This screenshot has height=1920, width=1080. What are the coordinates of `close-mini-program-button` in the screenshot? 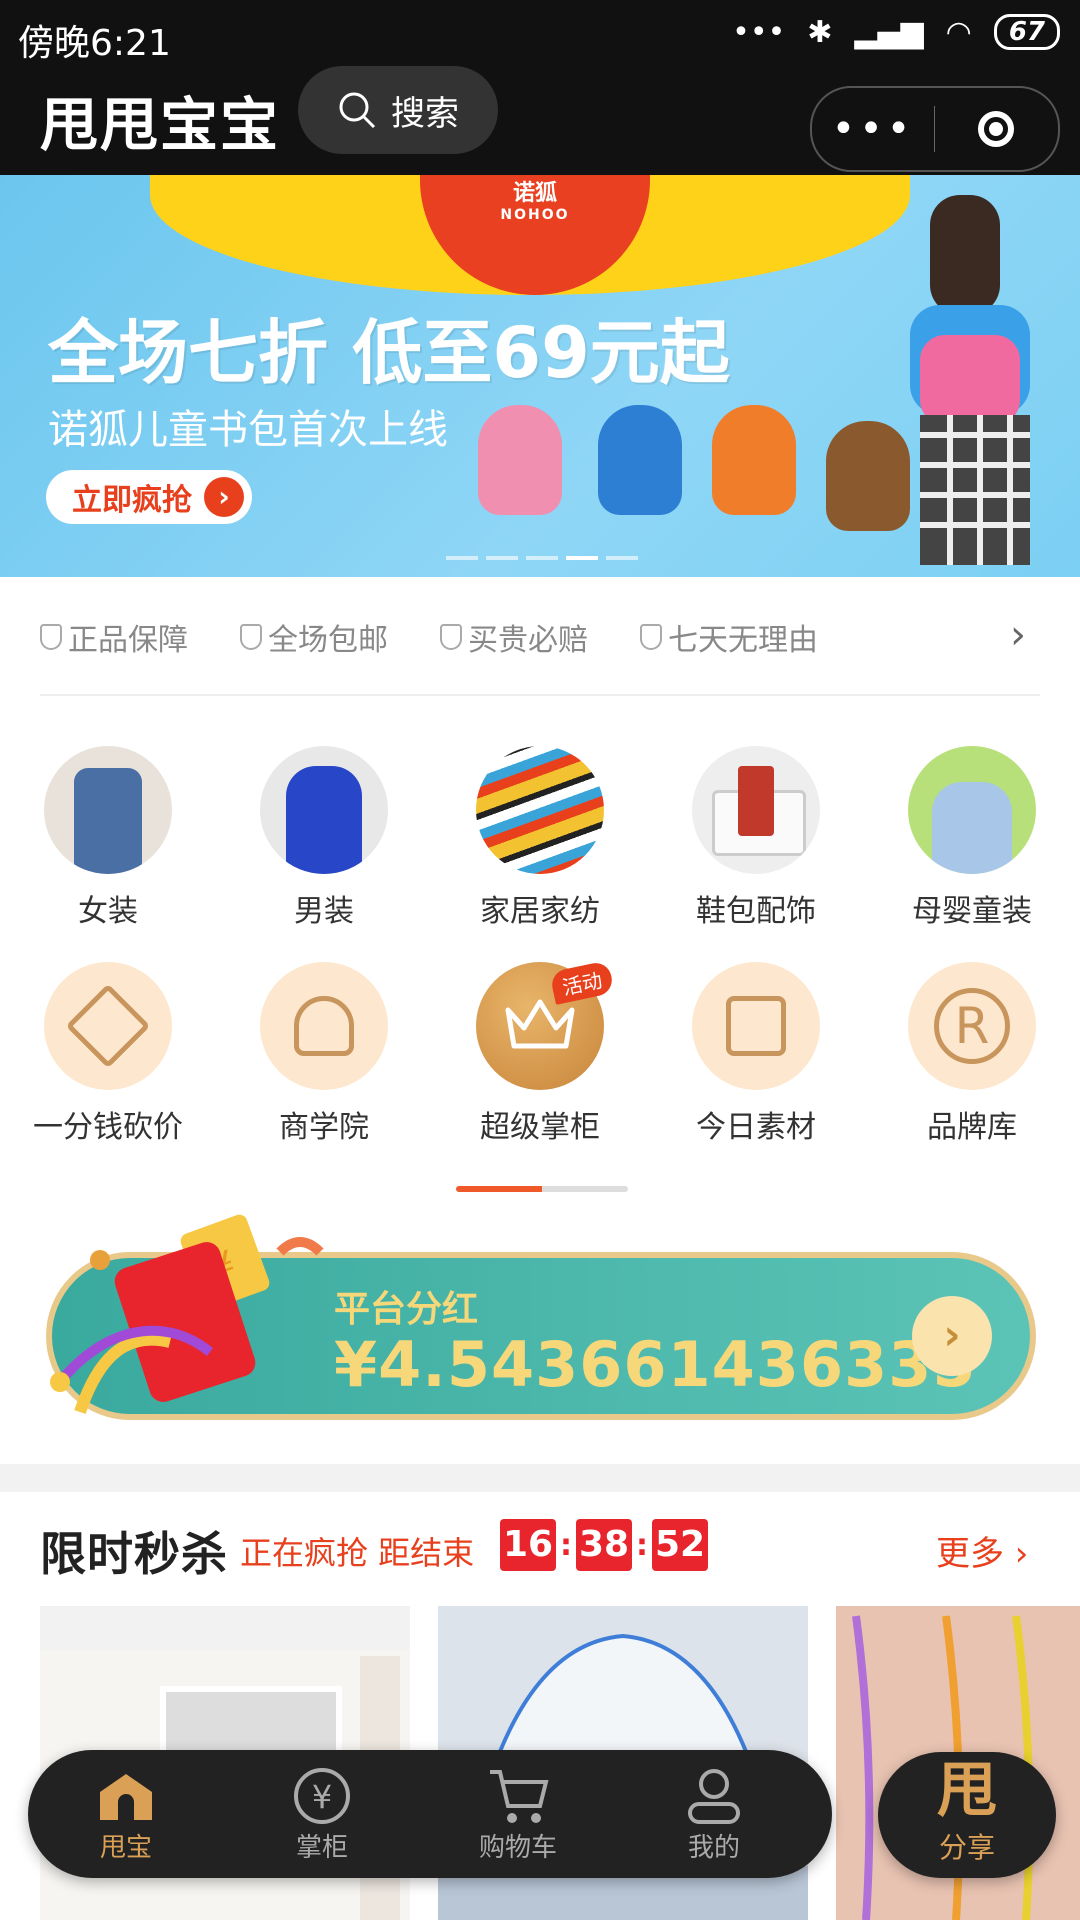 It's located at (996, 129).